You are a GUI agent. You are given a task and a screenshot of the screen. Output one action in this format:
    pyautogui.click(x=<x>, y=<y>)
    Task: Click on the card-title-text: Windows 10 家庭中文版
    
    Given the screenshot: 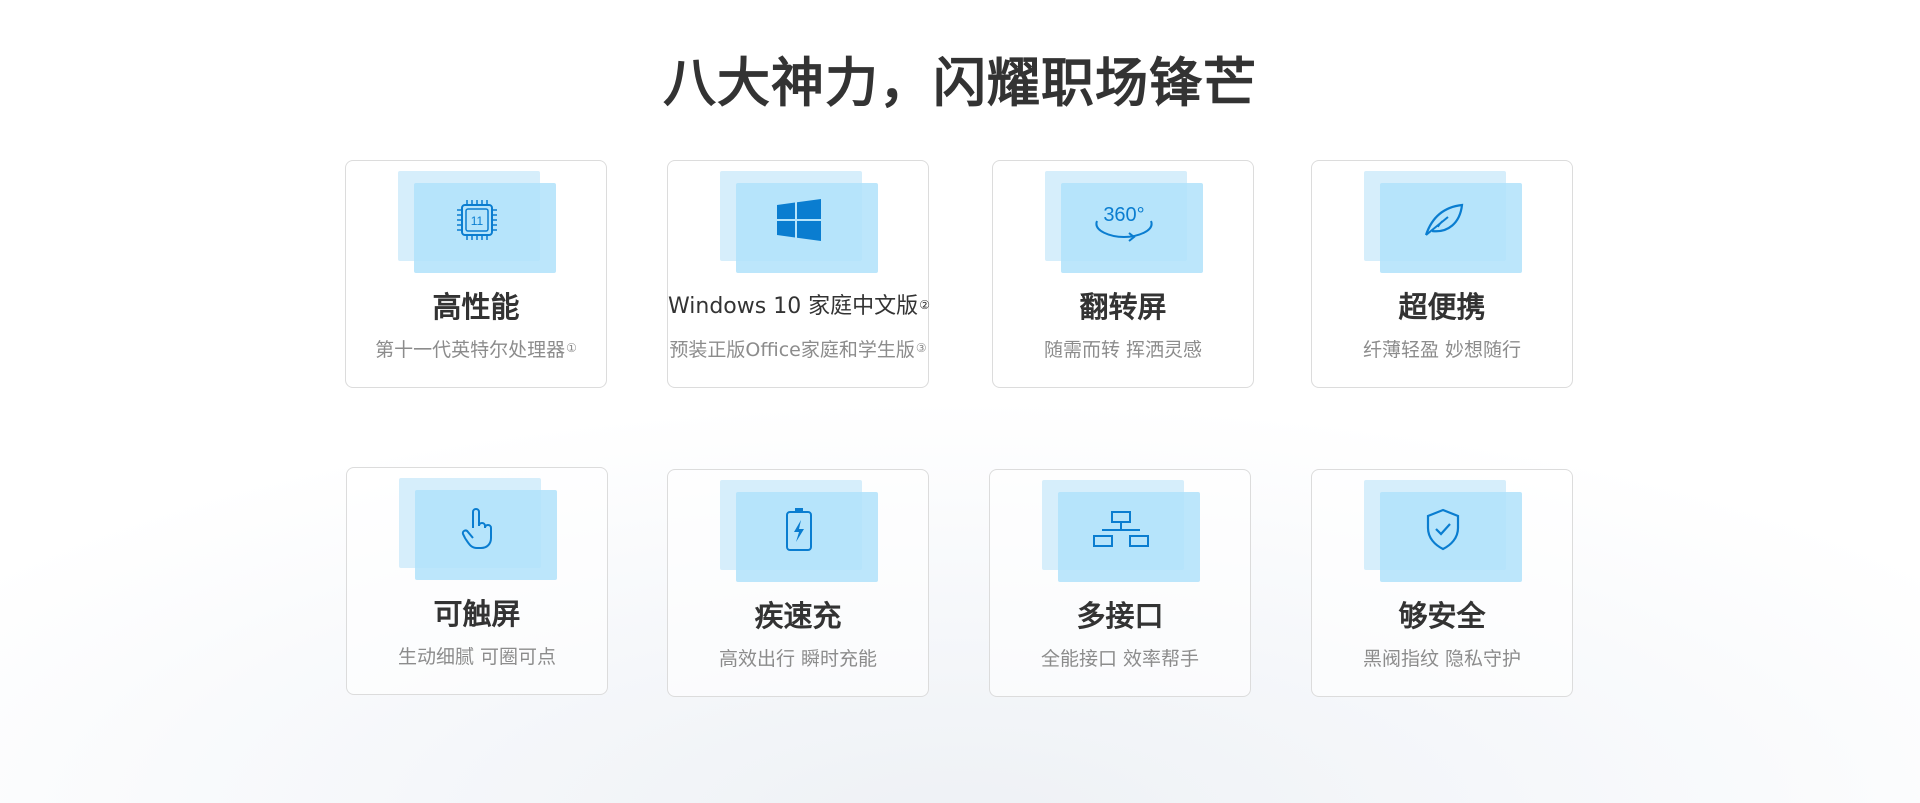 What is the action you would take?
    pyautogui.click(x=793, y=306)
    